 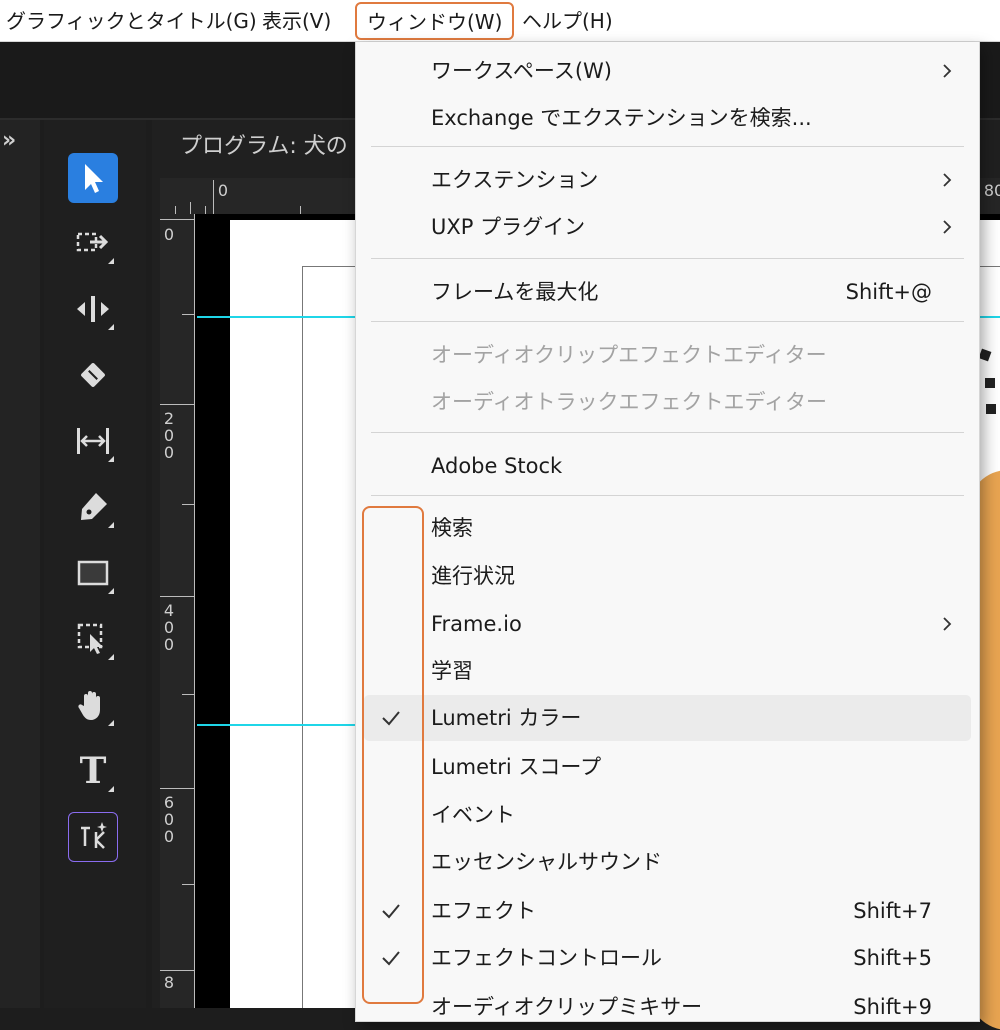 I want to click on menu-item-label: エフェクトコントロール, so click(x=546, y=958).